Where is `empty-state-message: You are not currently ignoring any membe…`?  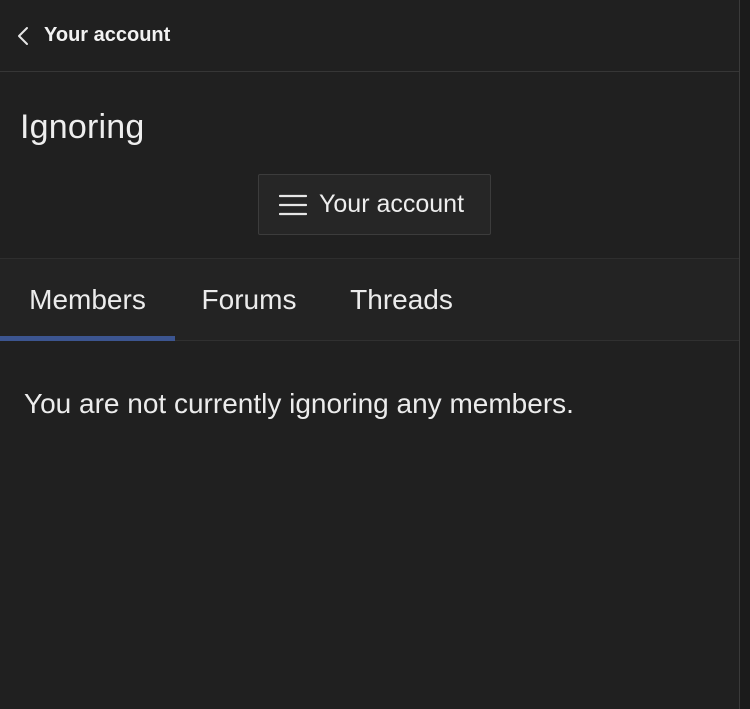
empty-state-message: You are not currently ignoring any membe… is located at coordinates (299, 403).